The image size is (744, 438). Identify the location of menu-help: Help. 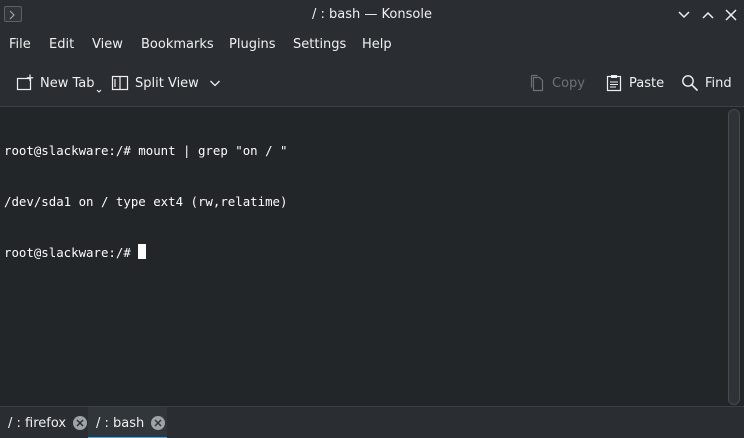
(377, 44).